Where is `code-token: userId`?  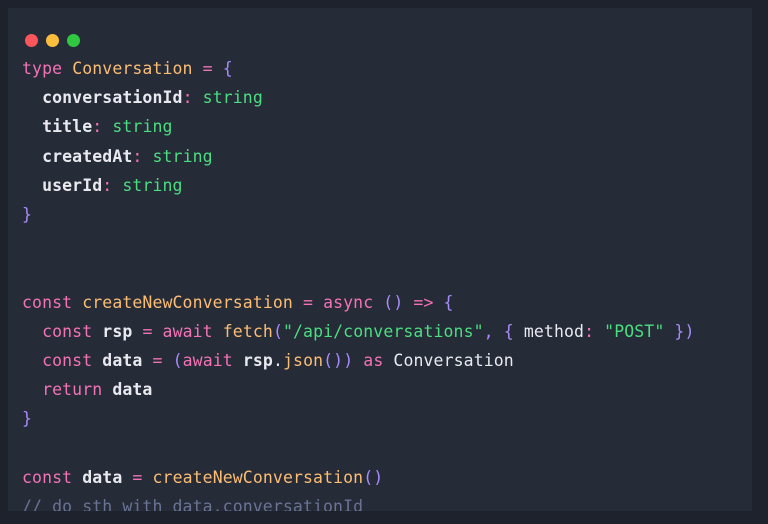
code-token: userId is located at coordinates (72, 185).